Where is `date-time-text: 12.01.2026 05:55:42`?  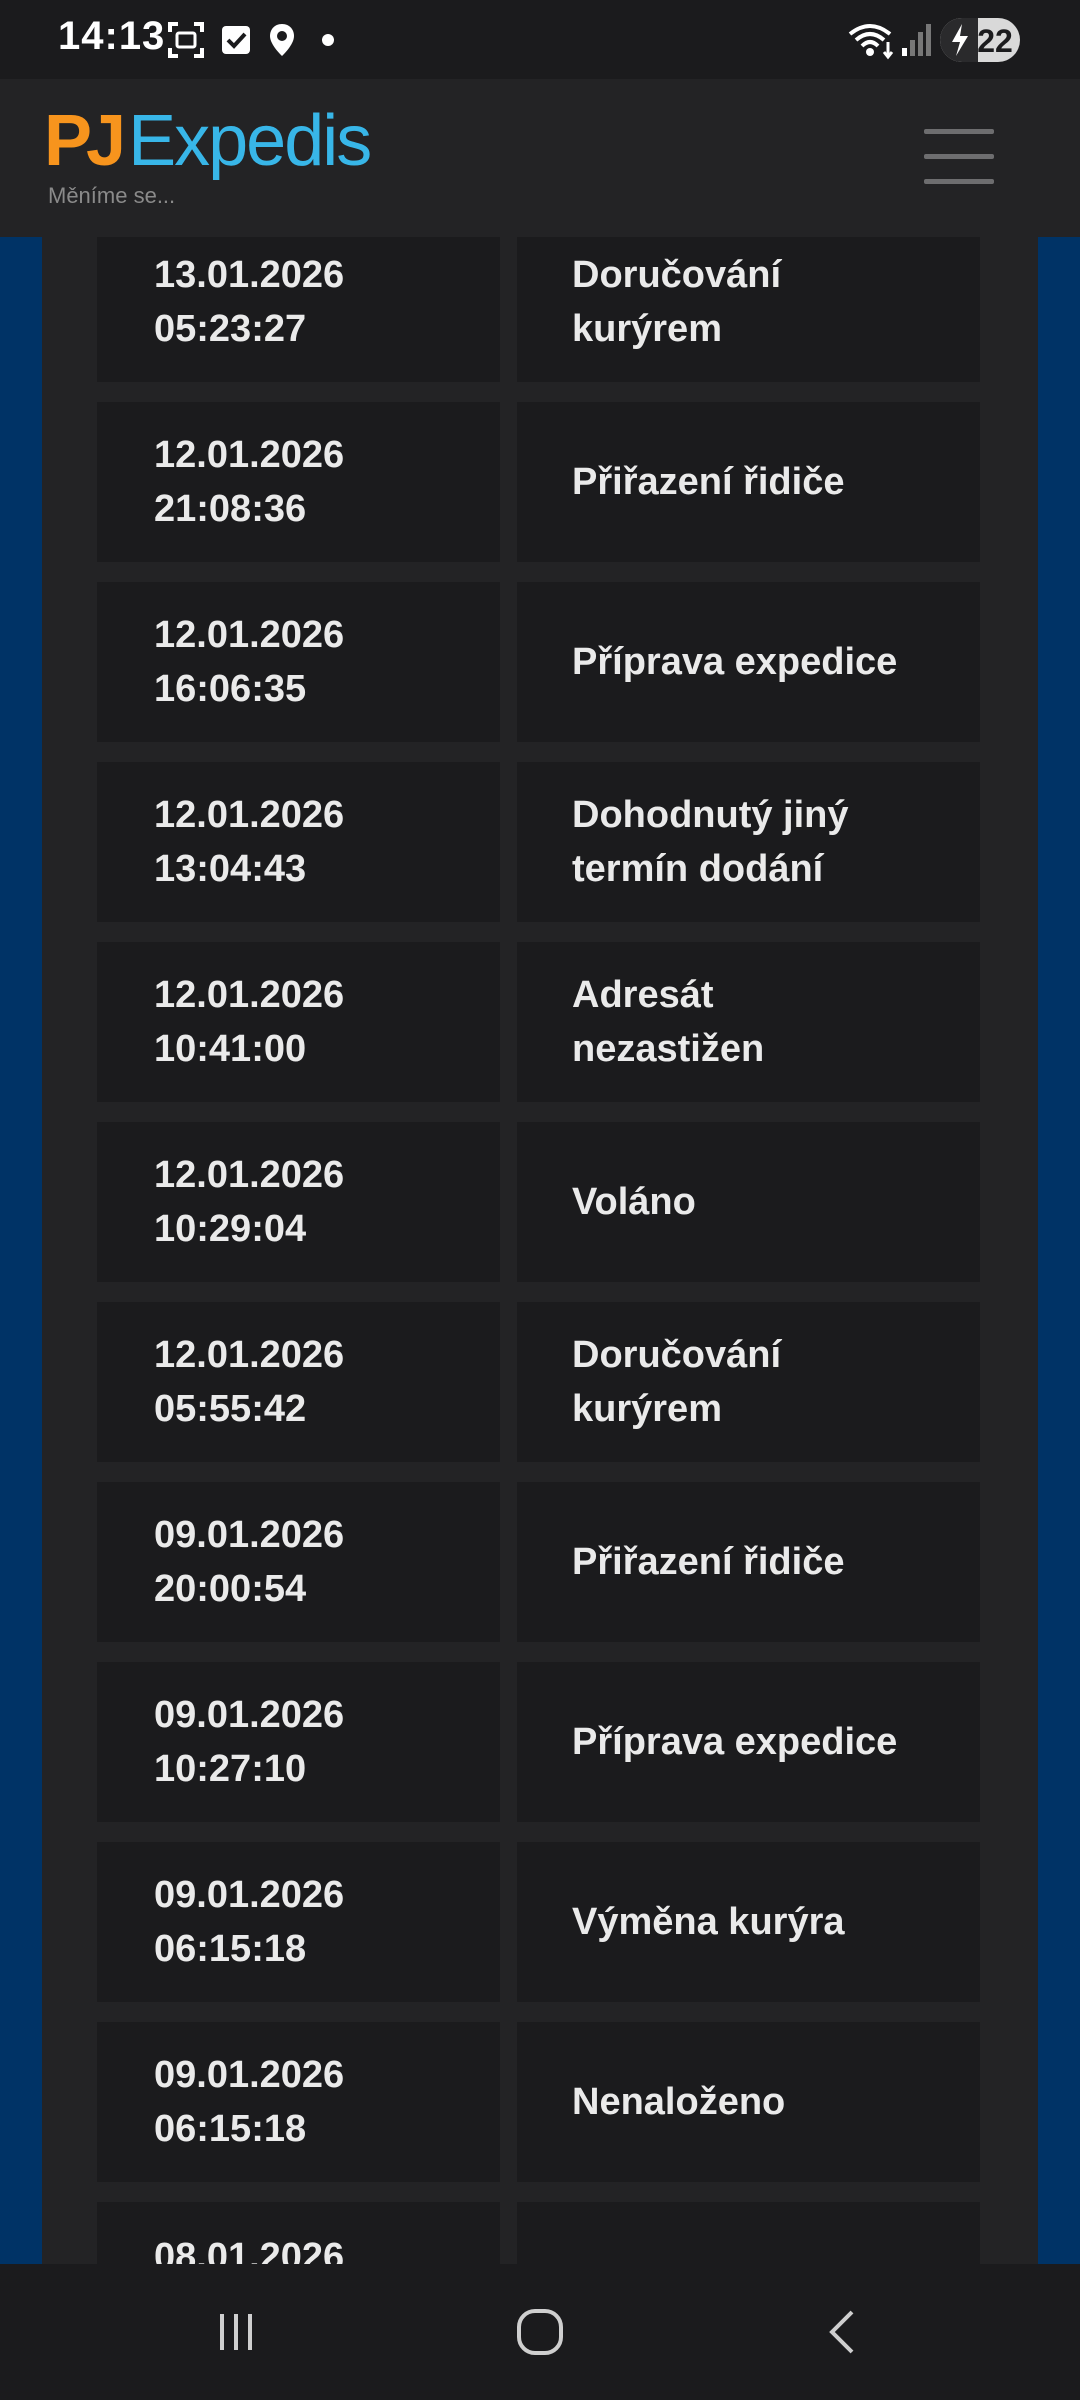
date-time-text: 12.01.2026 05:55:42 is located at coordinates (249, 1382).